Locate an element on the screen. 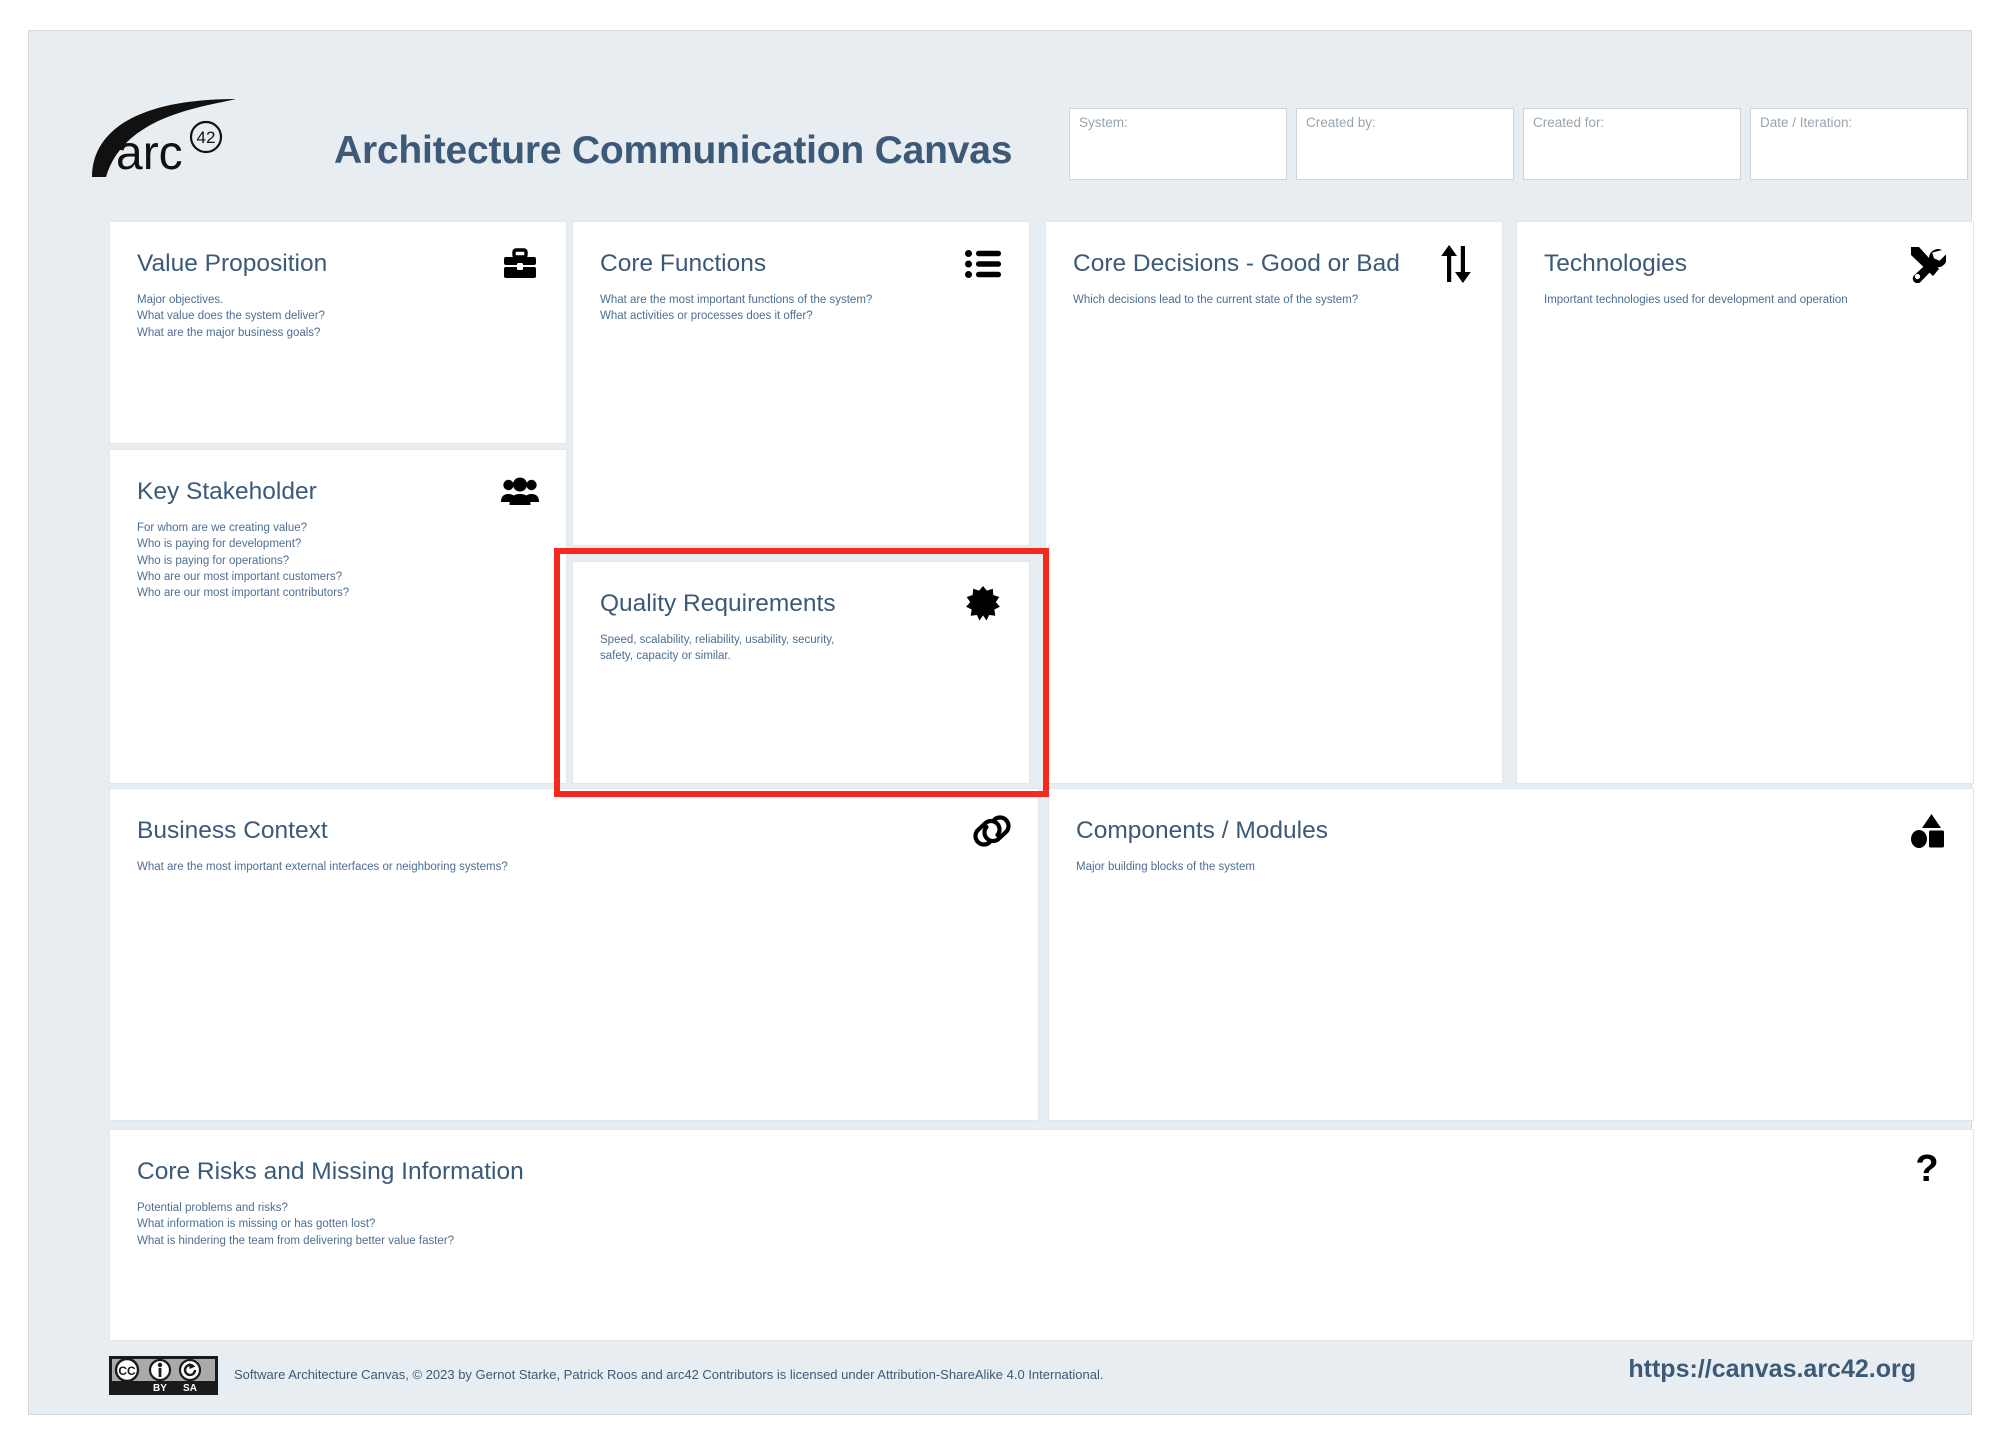 This screenshot has width=2000, height=1442. people-group-icon is located at coordinates (520, 492).